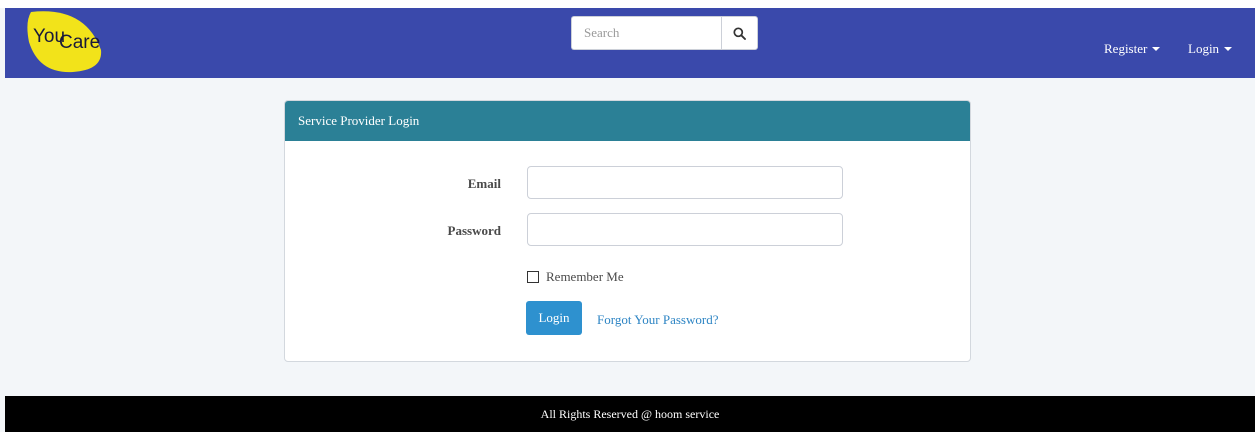  I want to click on footer: All Rights Reserved @ hoom service, so click(630, 414).